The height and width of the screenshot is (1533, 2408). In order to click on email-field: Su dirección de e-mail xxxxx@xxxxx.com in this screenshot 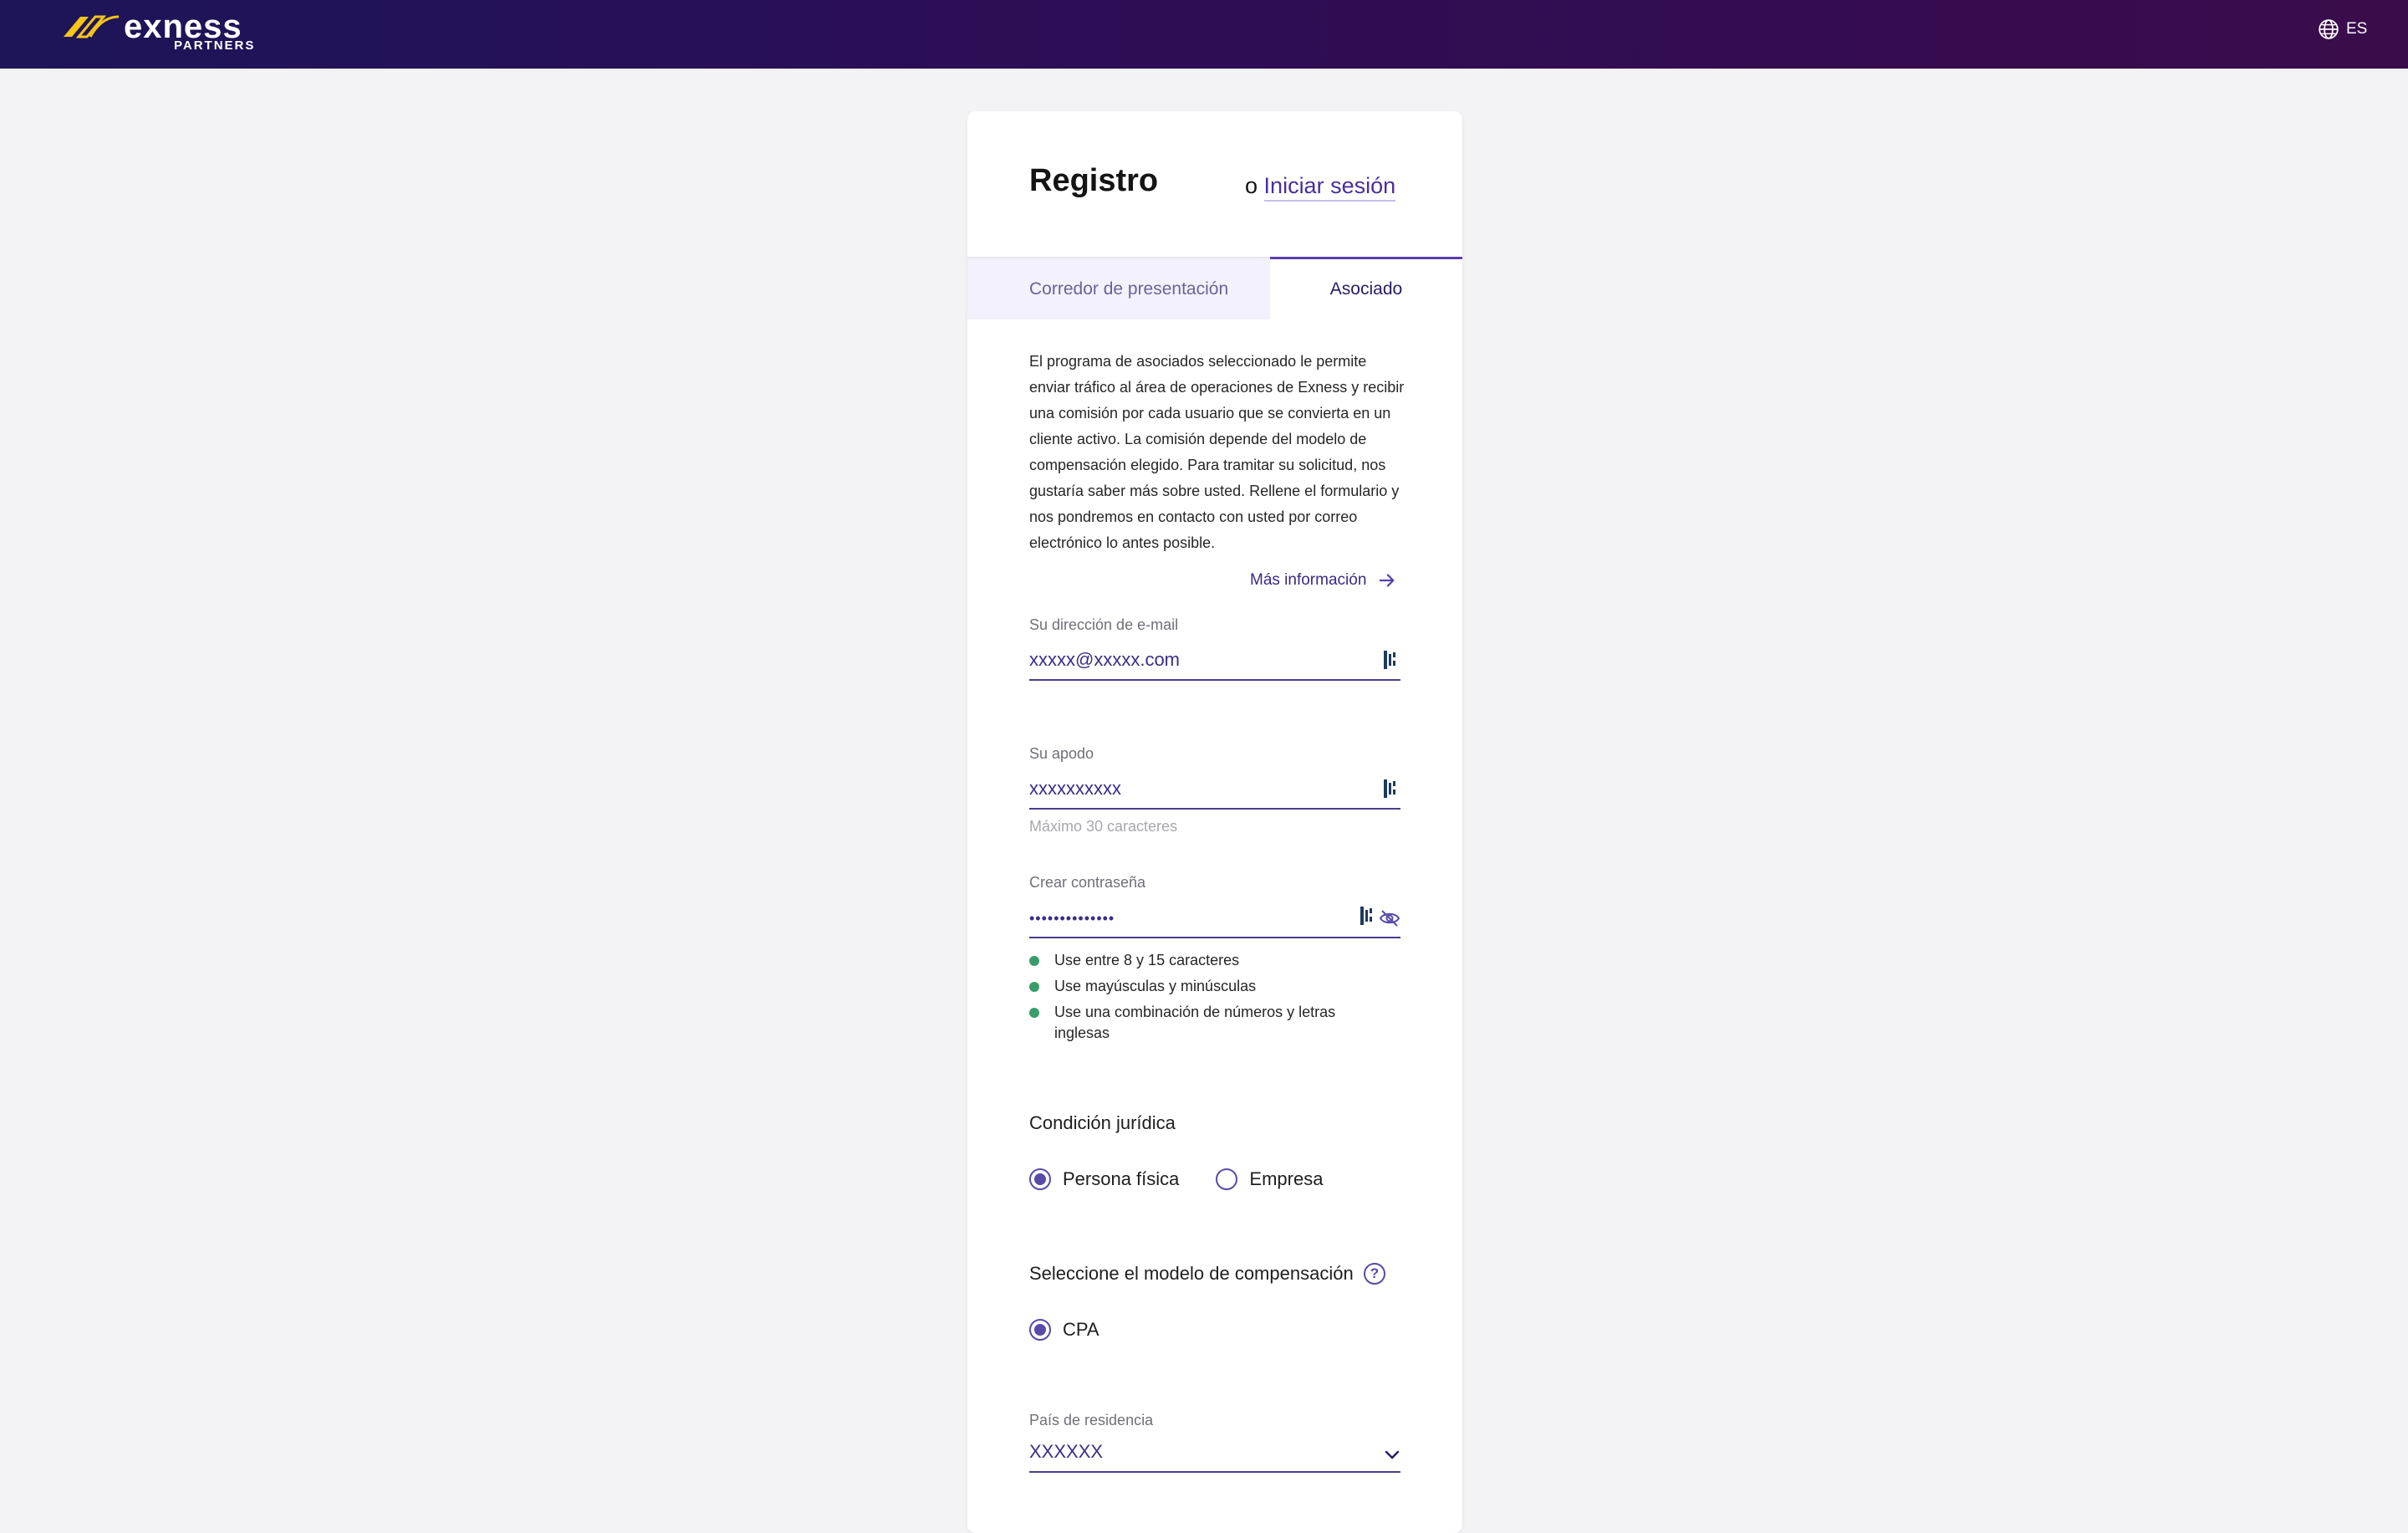, I will do `click(1215, 648)`.